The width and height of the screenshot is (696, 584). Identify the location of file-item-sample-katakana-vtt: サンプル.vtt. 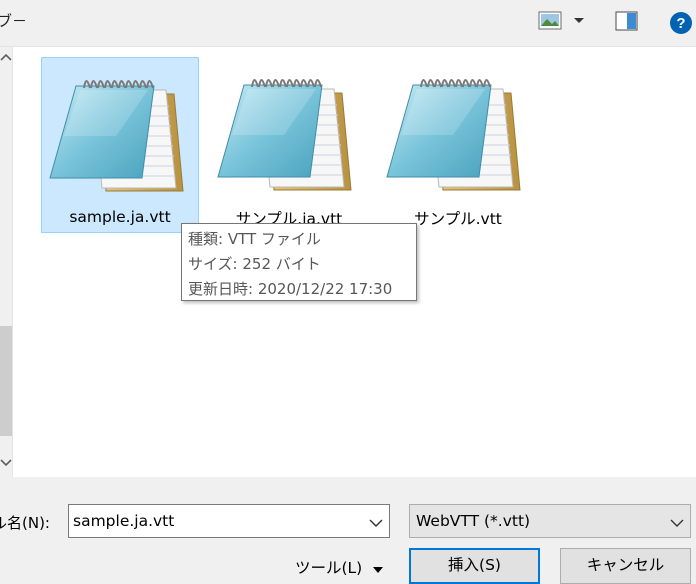
(458, 145).